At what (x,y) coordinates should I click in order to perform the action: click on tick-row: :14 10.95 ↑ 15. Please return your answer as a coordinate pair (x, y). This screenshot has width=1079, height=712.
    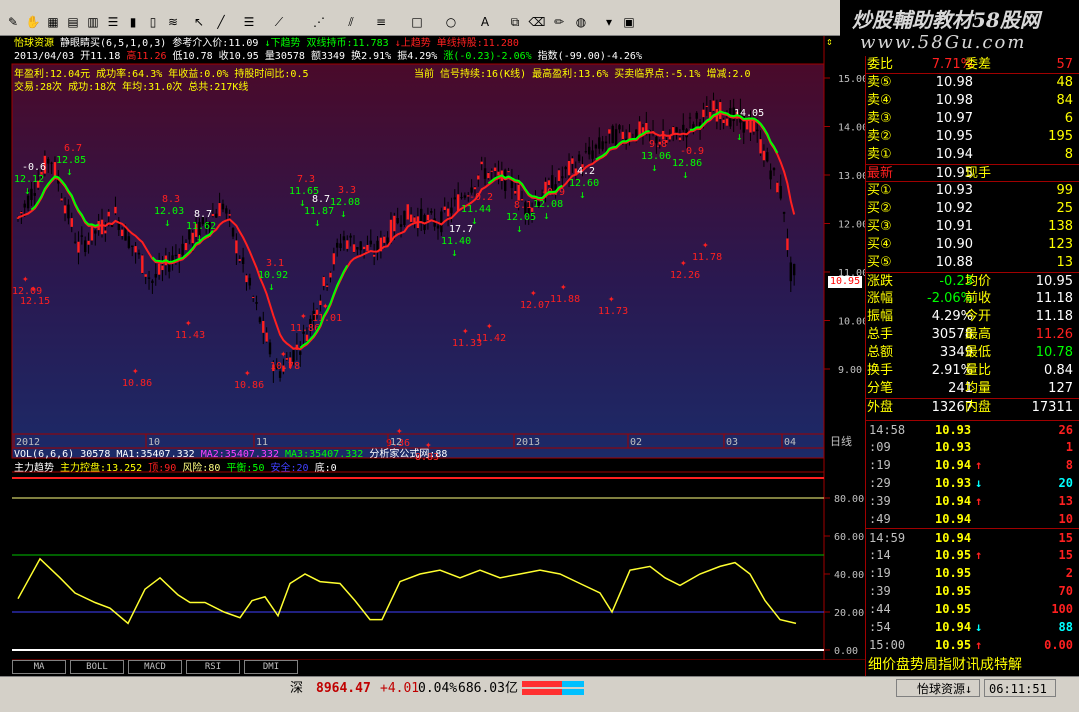
    Looking at the image, I should click on (972, 555).